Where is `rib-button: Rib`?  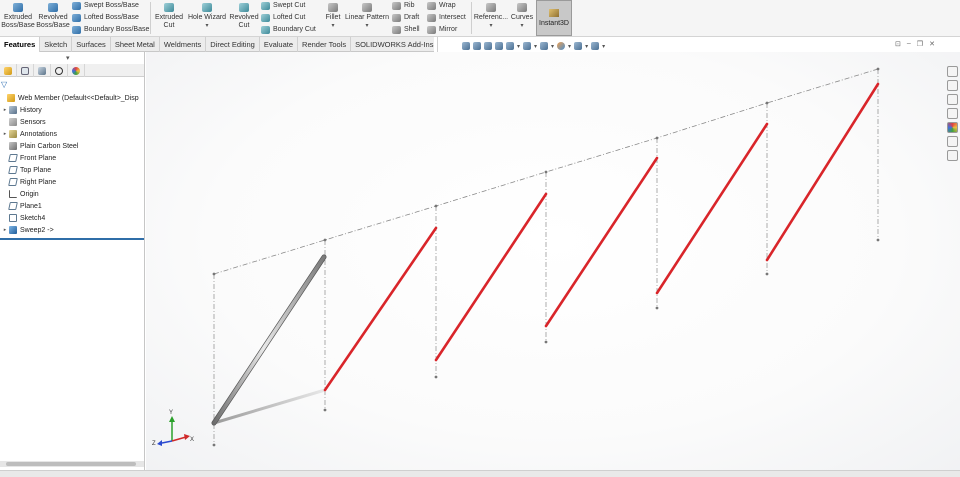
rib-button: Rib is located at coordinates (403, 5).